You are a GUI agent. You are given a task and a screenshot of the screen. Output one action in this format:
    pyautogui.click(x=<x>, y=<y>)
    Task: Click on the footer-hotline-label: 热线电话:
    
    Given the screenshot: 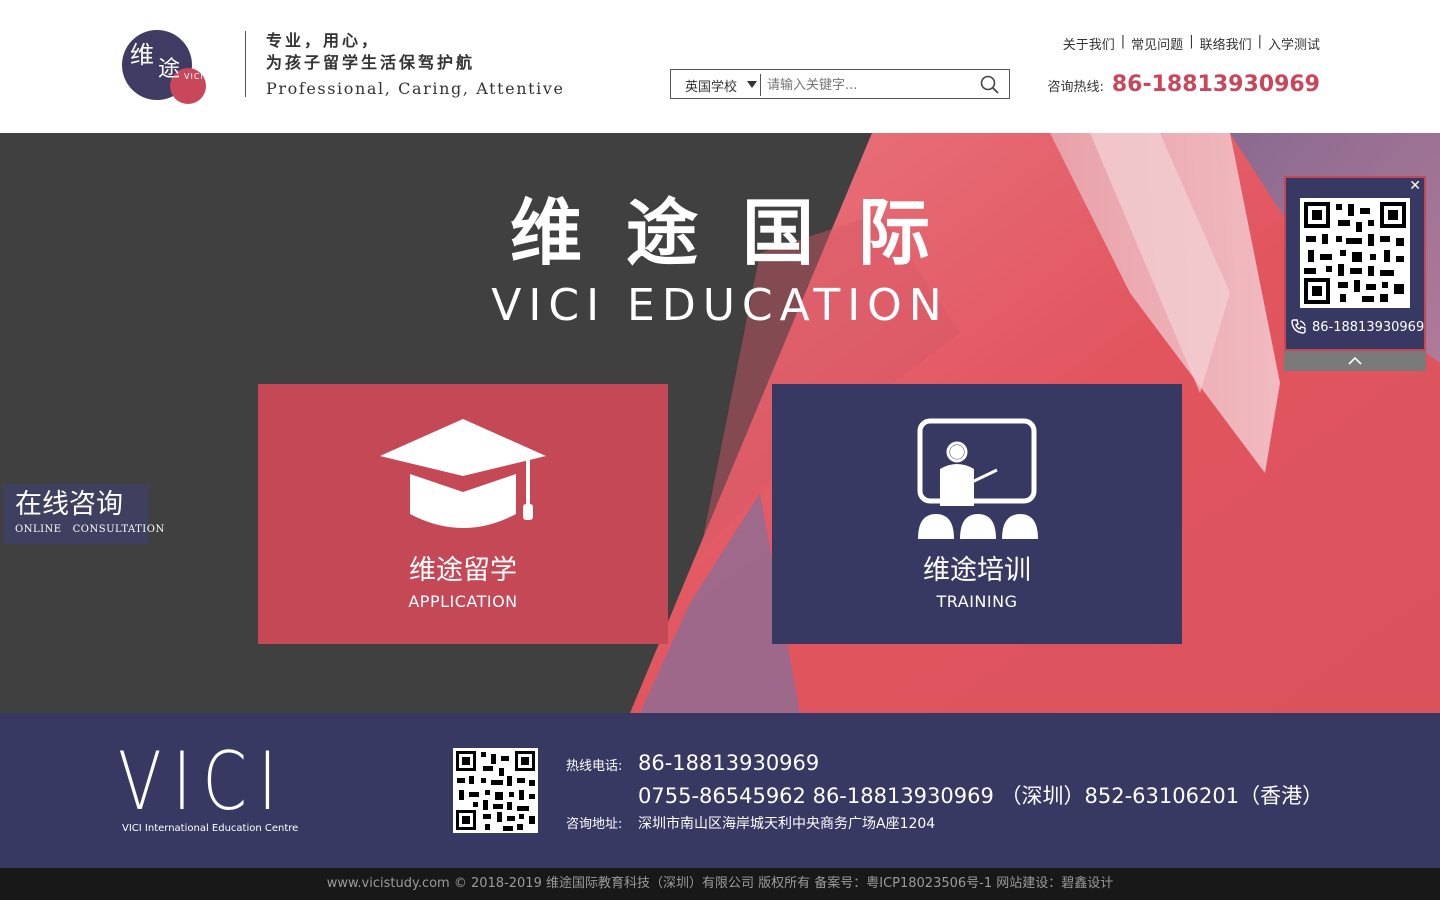 What is the action you would take?
    pyautogui.click(x=594, y=766)
    